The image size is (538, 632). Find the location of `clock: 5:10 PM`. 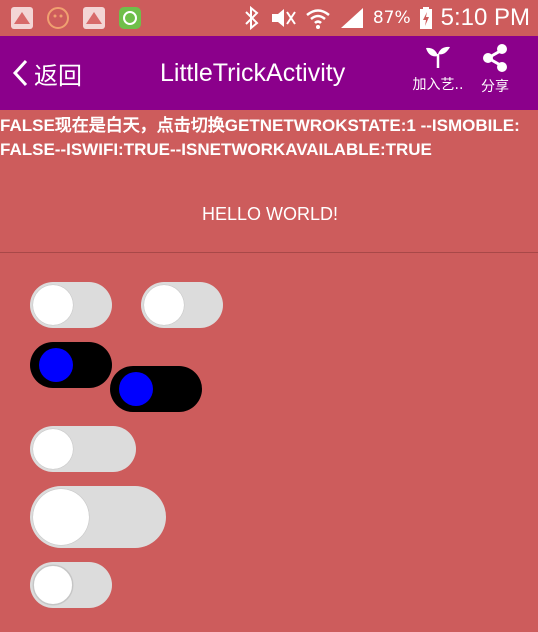

clock: 5:10 PM is located at coordinates (485, 17).